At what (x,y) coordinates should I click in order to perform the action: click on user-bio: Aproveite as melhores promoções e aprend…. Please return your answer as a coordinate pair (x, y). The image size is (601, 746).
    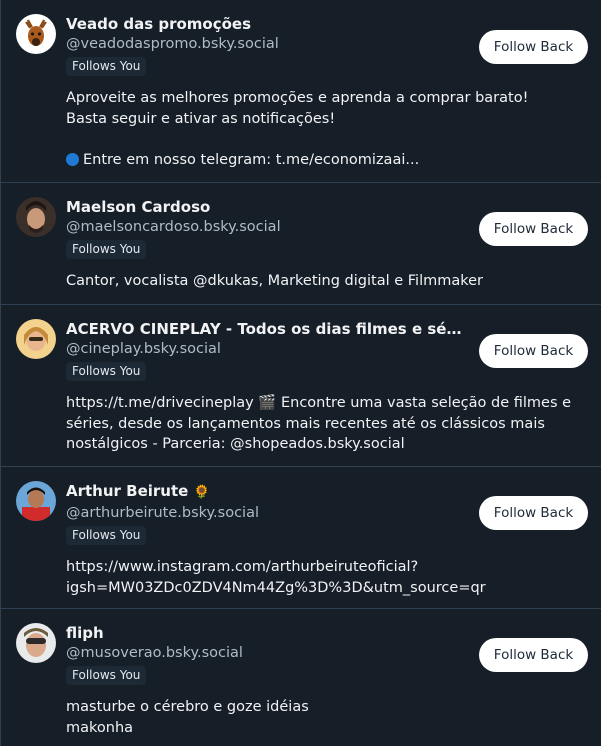
    Looking at the image, I should click on (325, 129).